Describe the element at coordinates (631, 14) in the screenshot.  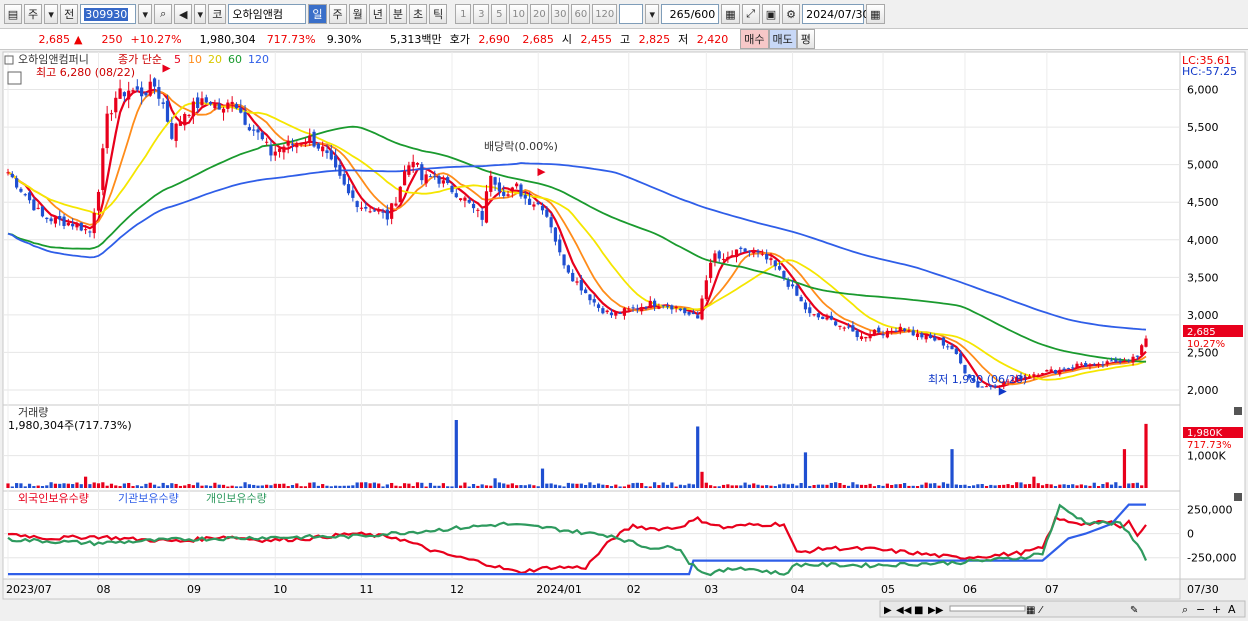
I see `custom-period-input` at that location.